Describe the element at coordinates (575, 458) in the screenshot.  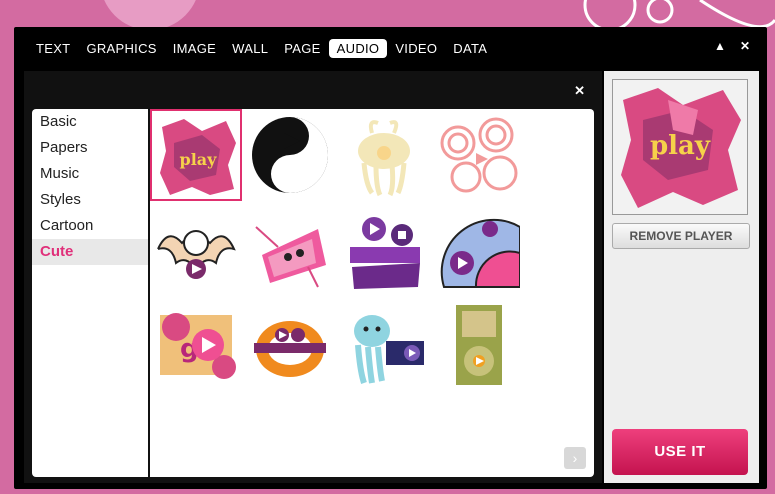
I see `next-page-button: ›` at that location.